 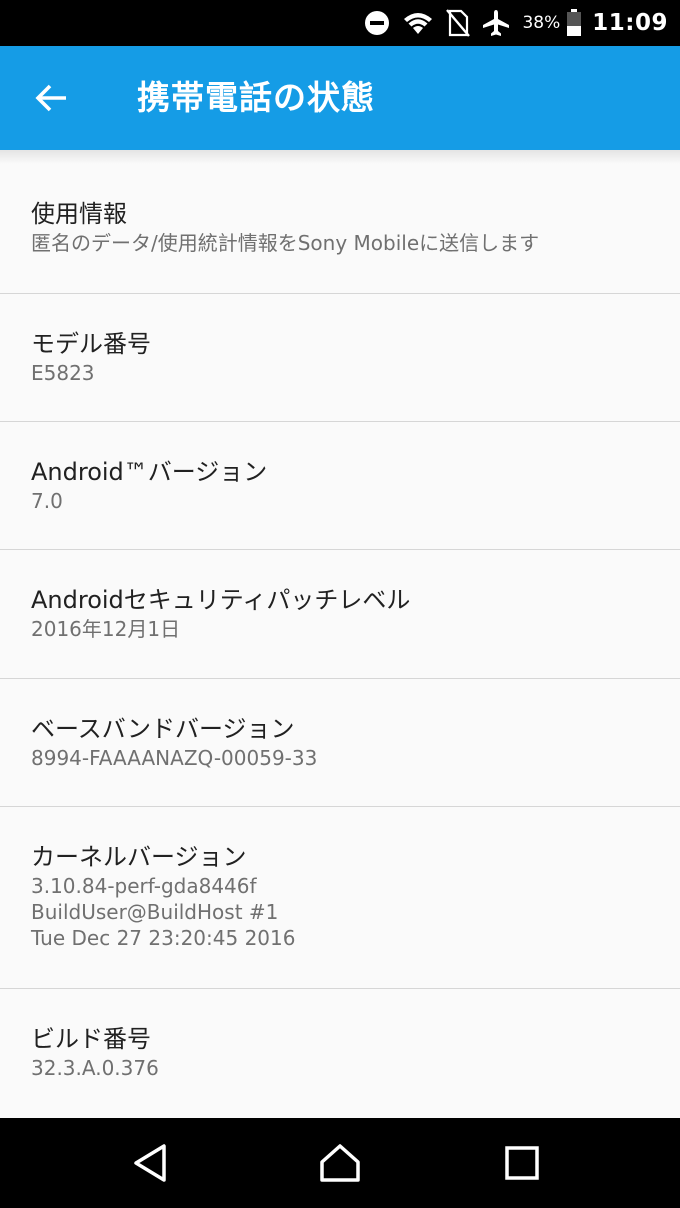 I want to click on navigation-bar, so click(x=340, y=1163).